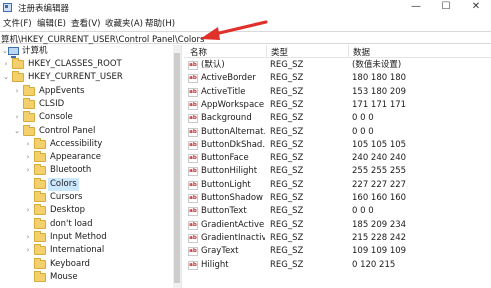  What do you see at coordinates (337, 105) in the screenshot?
I see `value-row: ab AppWorkspace REG_SZ 171 171 171` at bounding box center [337, 105].